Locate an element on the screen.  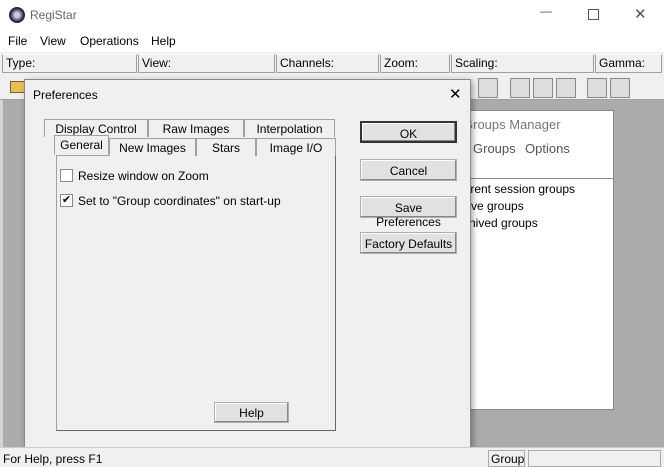
info-channels: Channels: is located at coordinates (327, 63).